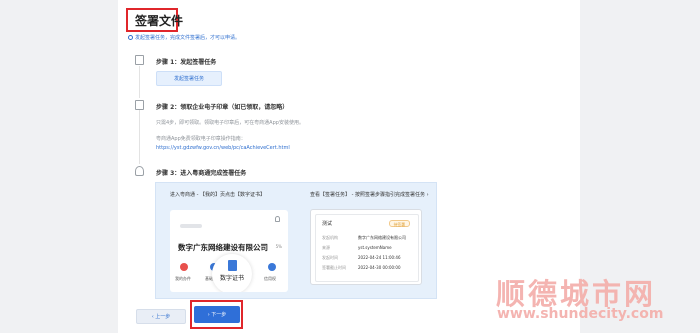 The width and height of the screenshot is (700, 333). Describe the element at coordinates (201, 173) in the screenshot. I see `step-3-title: 步骤 3：进入粤商通完成签署任务` at that location.